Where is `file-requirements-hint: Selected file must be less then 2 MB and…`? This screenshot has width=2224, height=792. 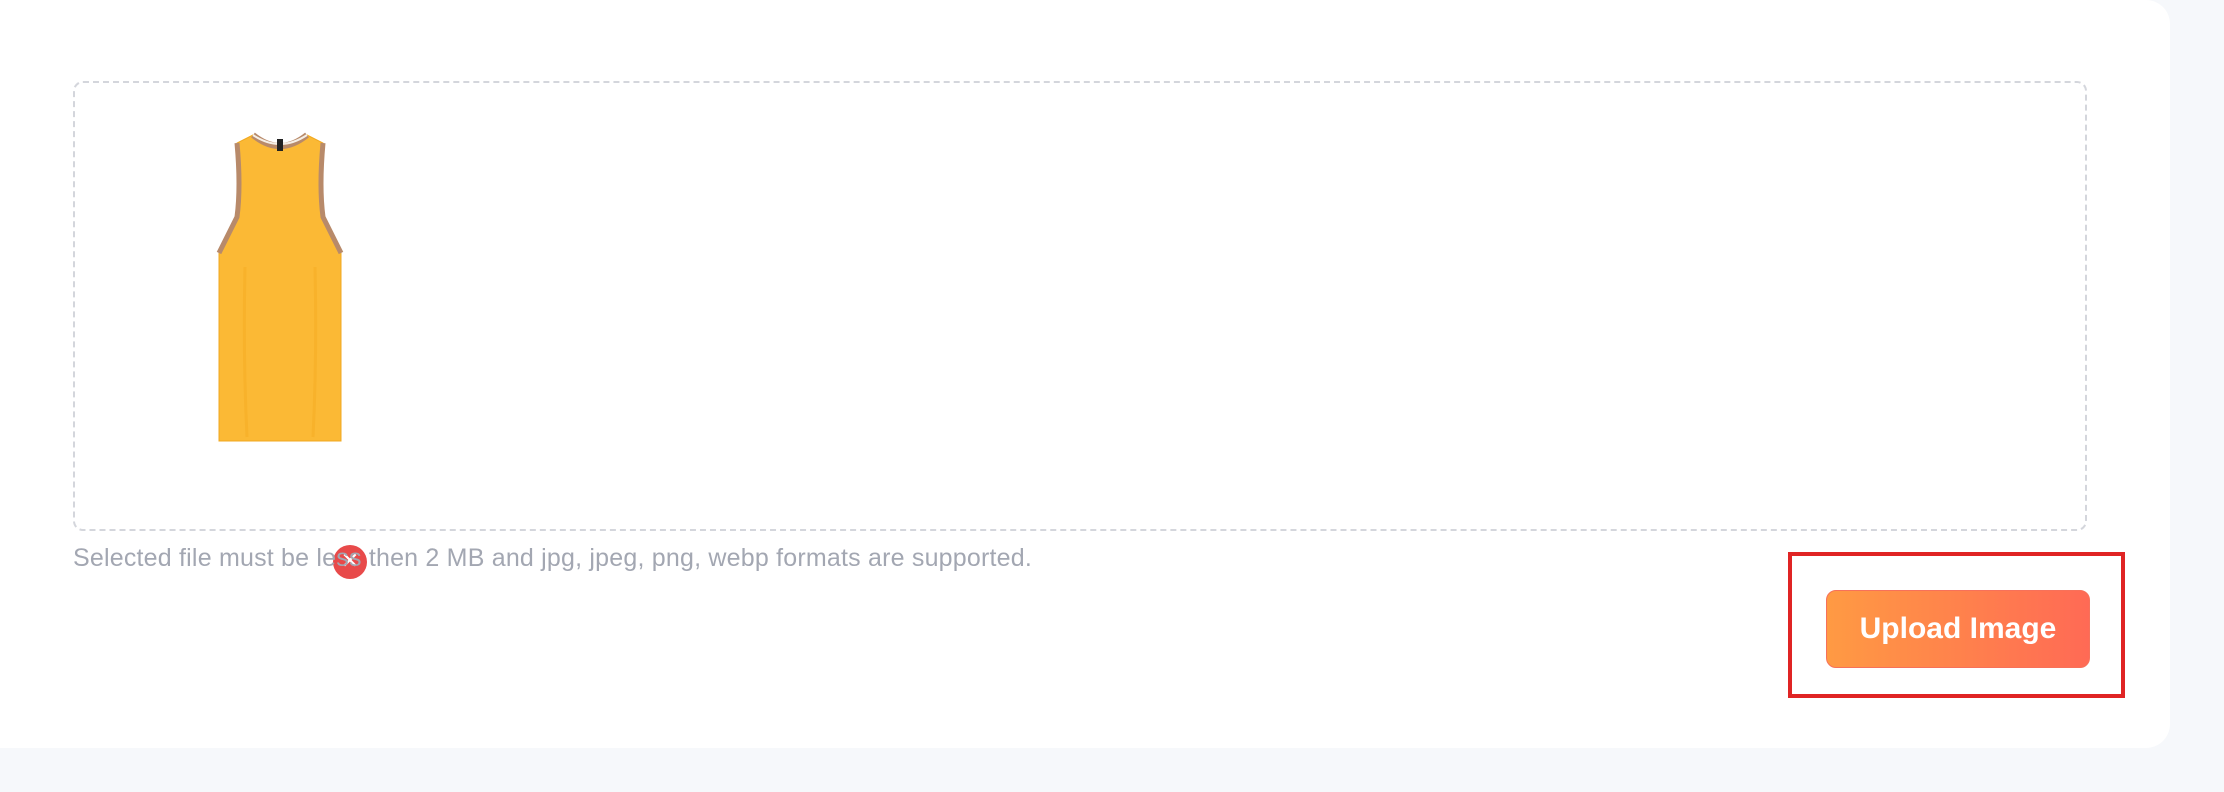 file-requirements-hint: Selected file must be less then 2 MB and… is located at coordinates (553, 558).